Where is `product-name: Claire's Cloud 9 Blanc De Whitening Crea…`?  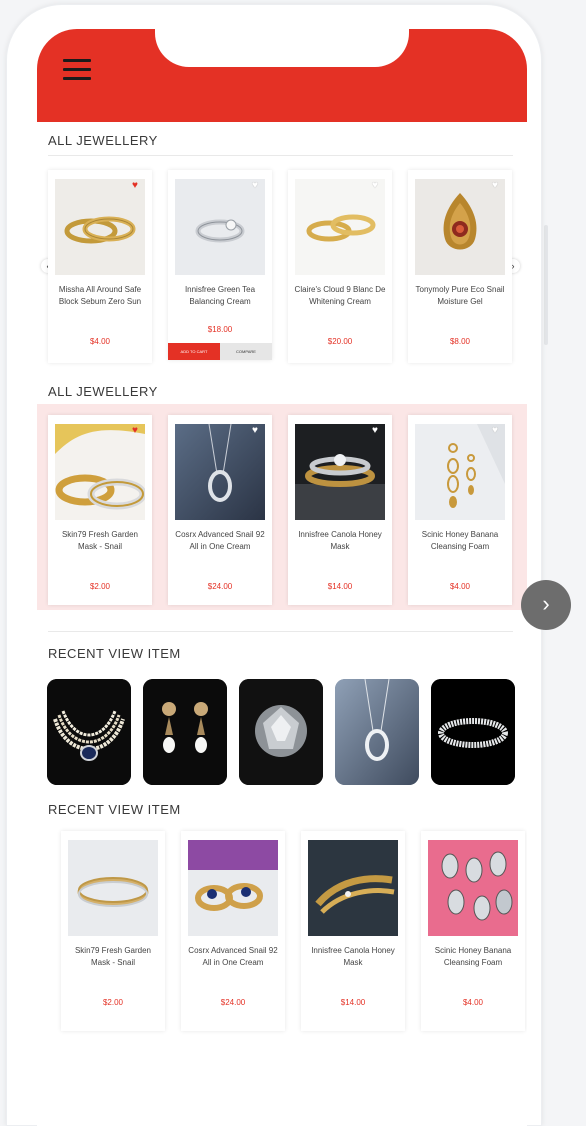 product-name: Claire's Cloud 9 Blanc De Whitening Crea… is located at coordinates (340, 296).